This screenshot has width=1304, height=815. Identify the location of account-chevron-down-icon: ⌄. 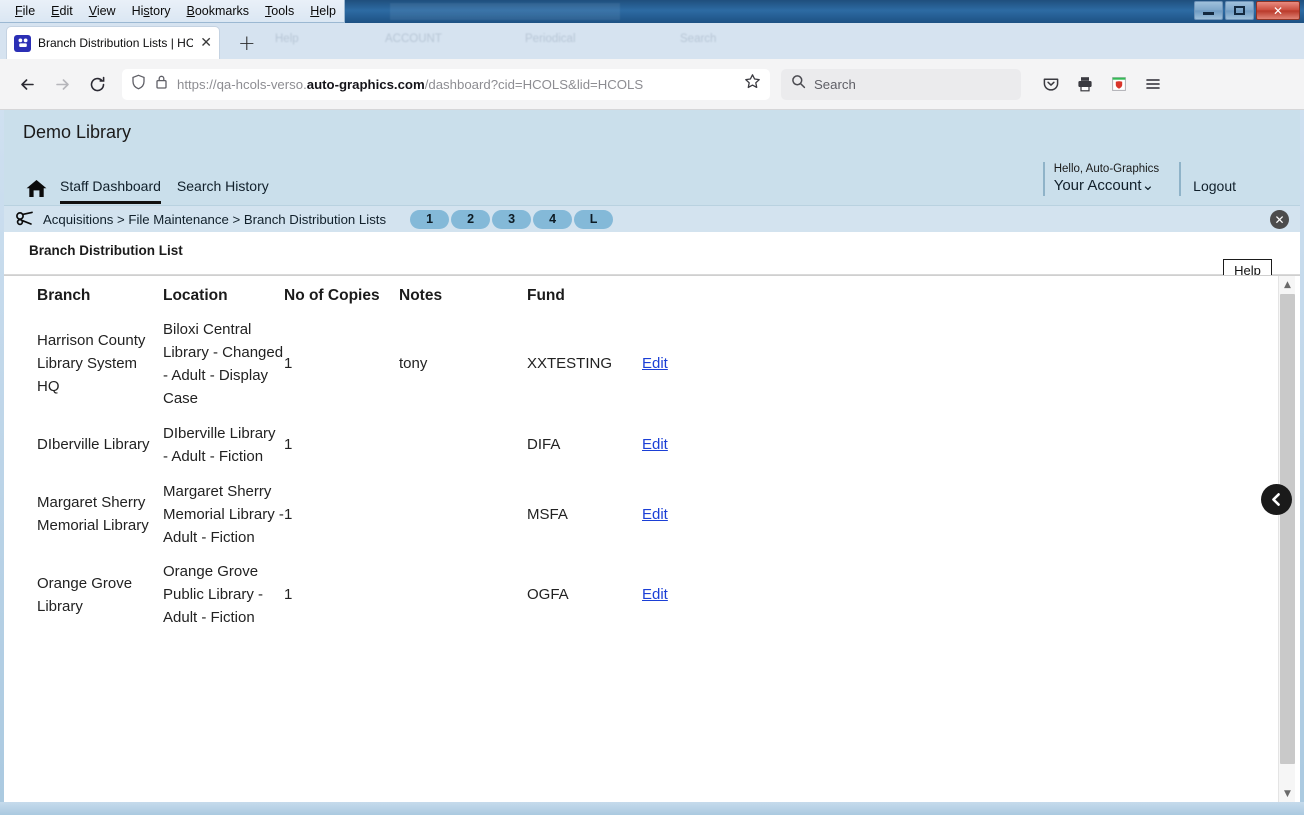
(1148, 186).